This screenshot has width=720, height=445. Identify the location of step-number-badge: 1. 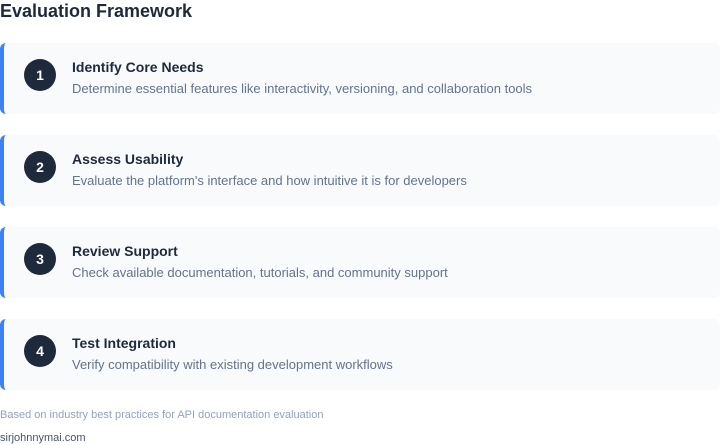
(40, 75).